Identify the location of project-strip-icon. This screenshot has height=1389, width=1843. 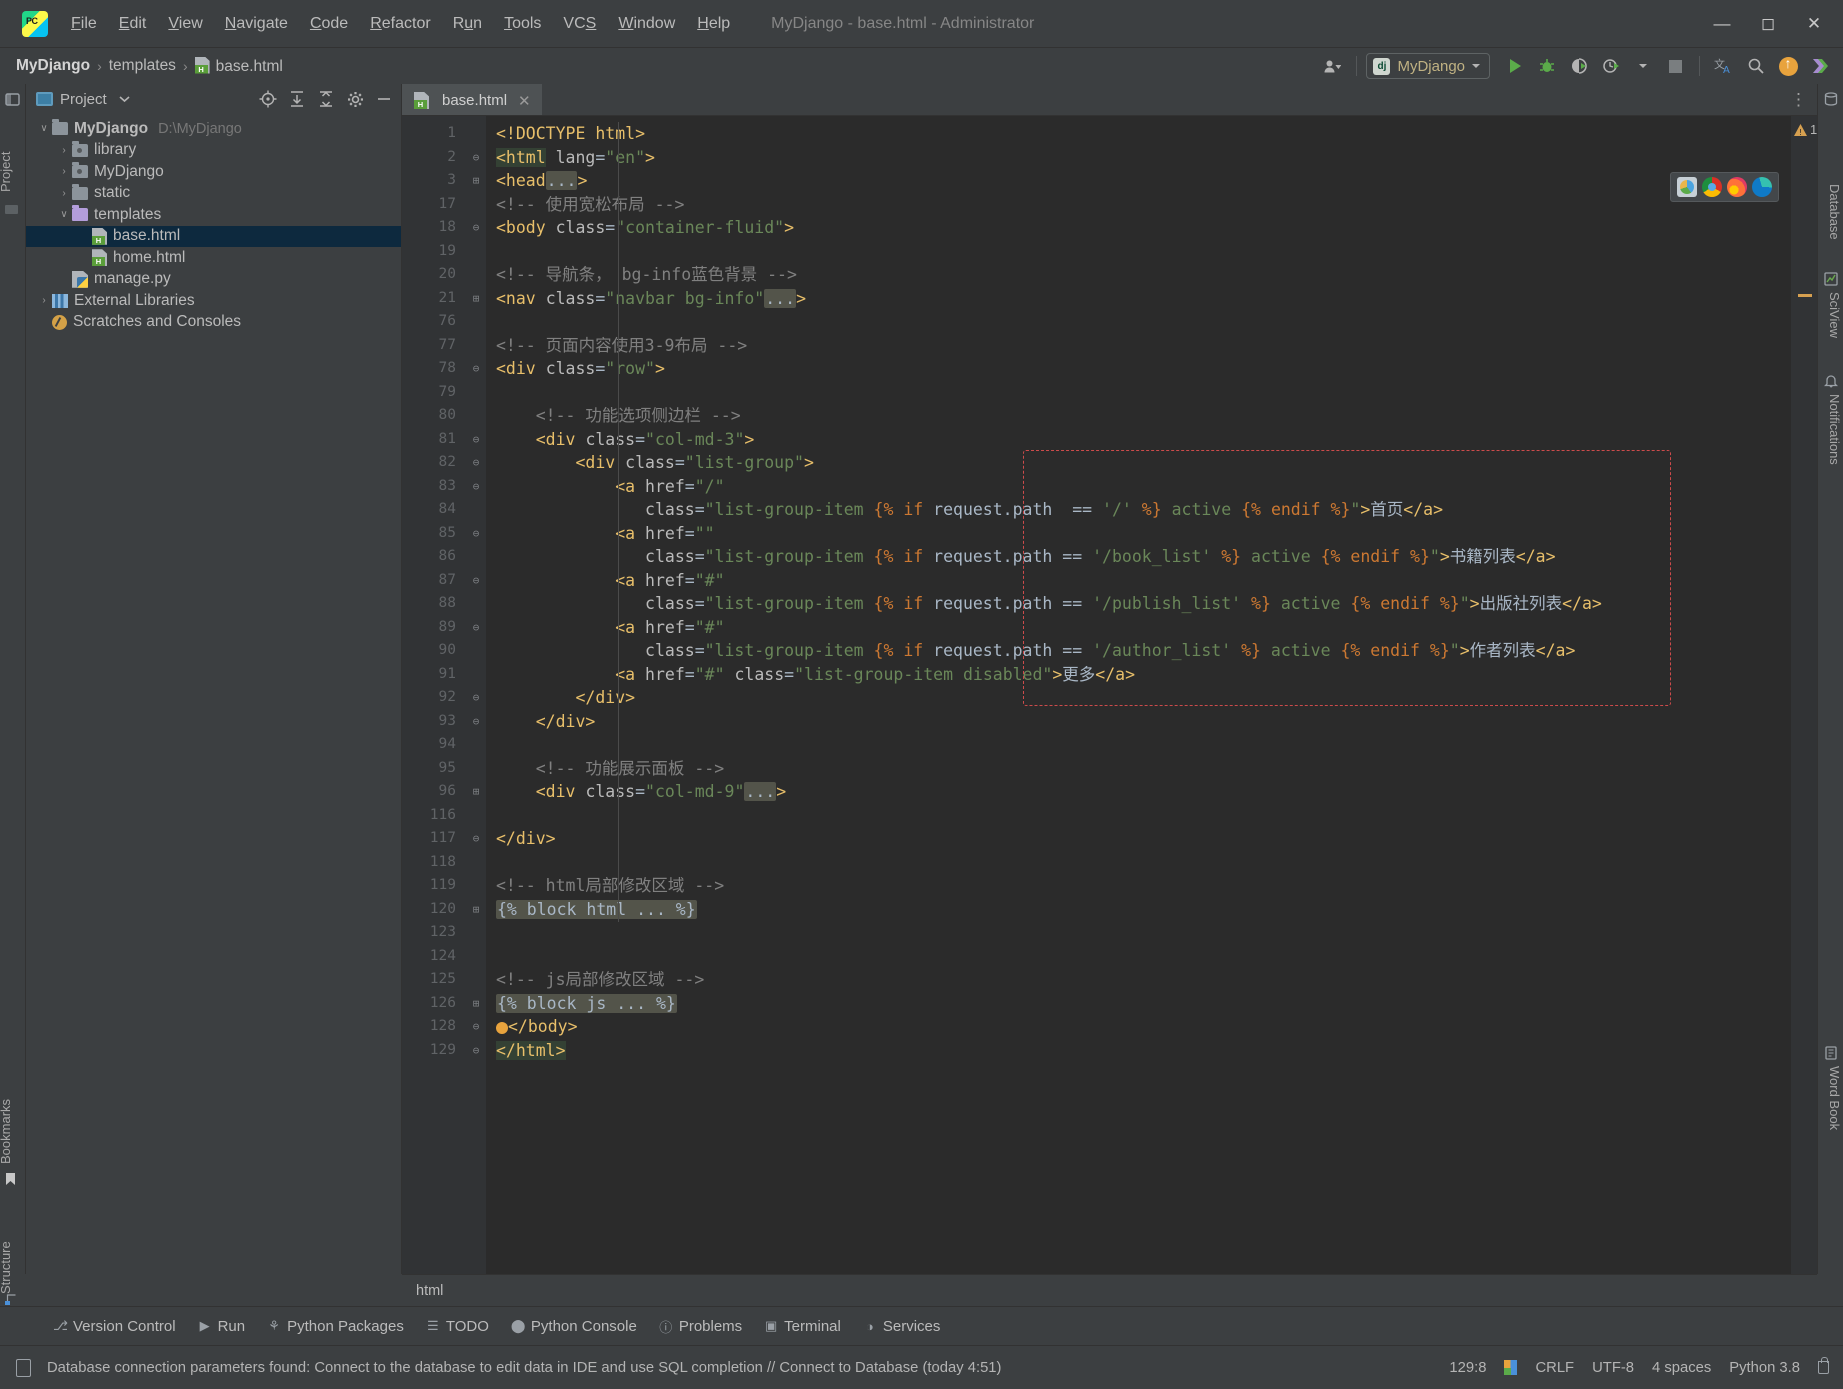
(12, 99).